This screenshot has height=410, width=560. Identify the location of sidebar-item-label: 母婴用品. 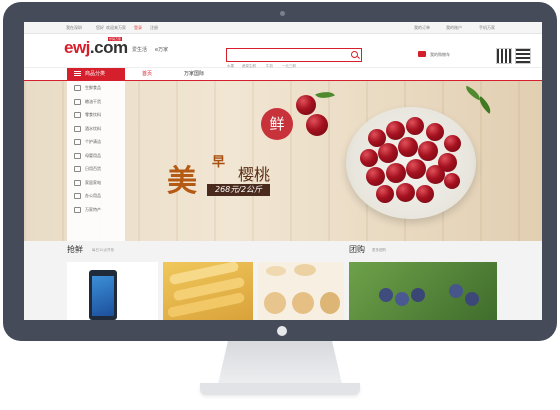
(93, 155).